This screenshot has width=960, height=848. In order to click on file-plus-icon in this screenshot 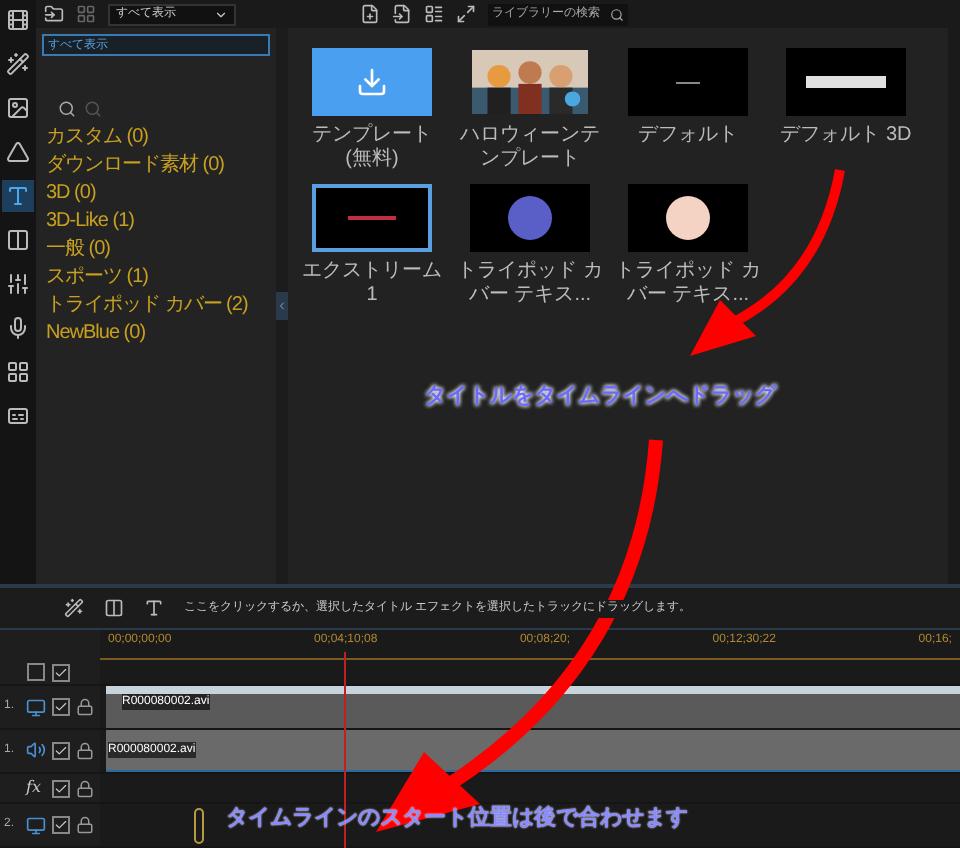, I will do `click(370, 14)`.